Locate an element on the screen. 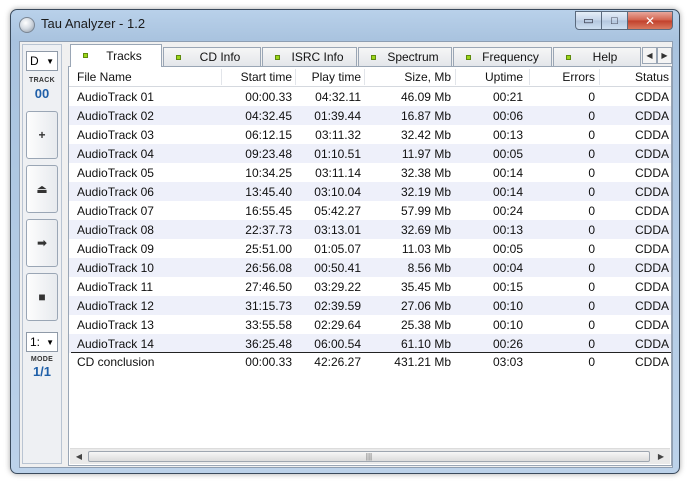  table-cell: 16:55.45 is located at coordinates (268, 211).